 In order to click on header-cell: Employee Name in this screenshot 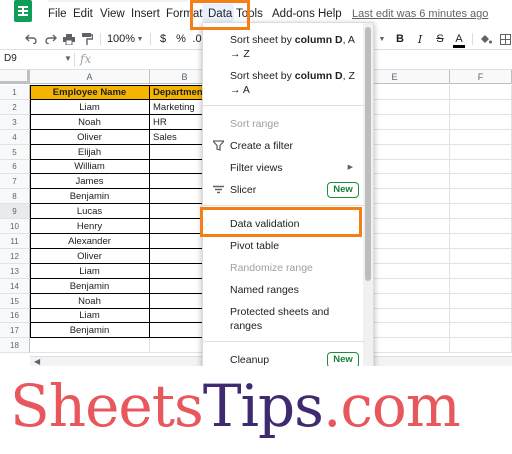, I will do `click(90, 92)`.